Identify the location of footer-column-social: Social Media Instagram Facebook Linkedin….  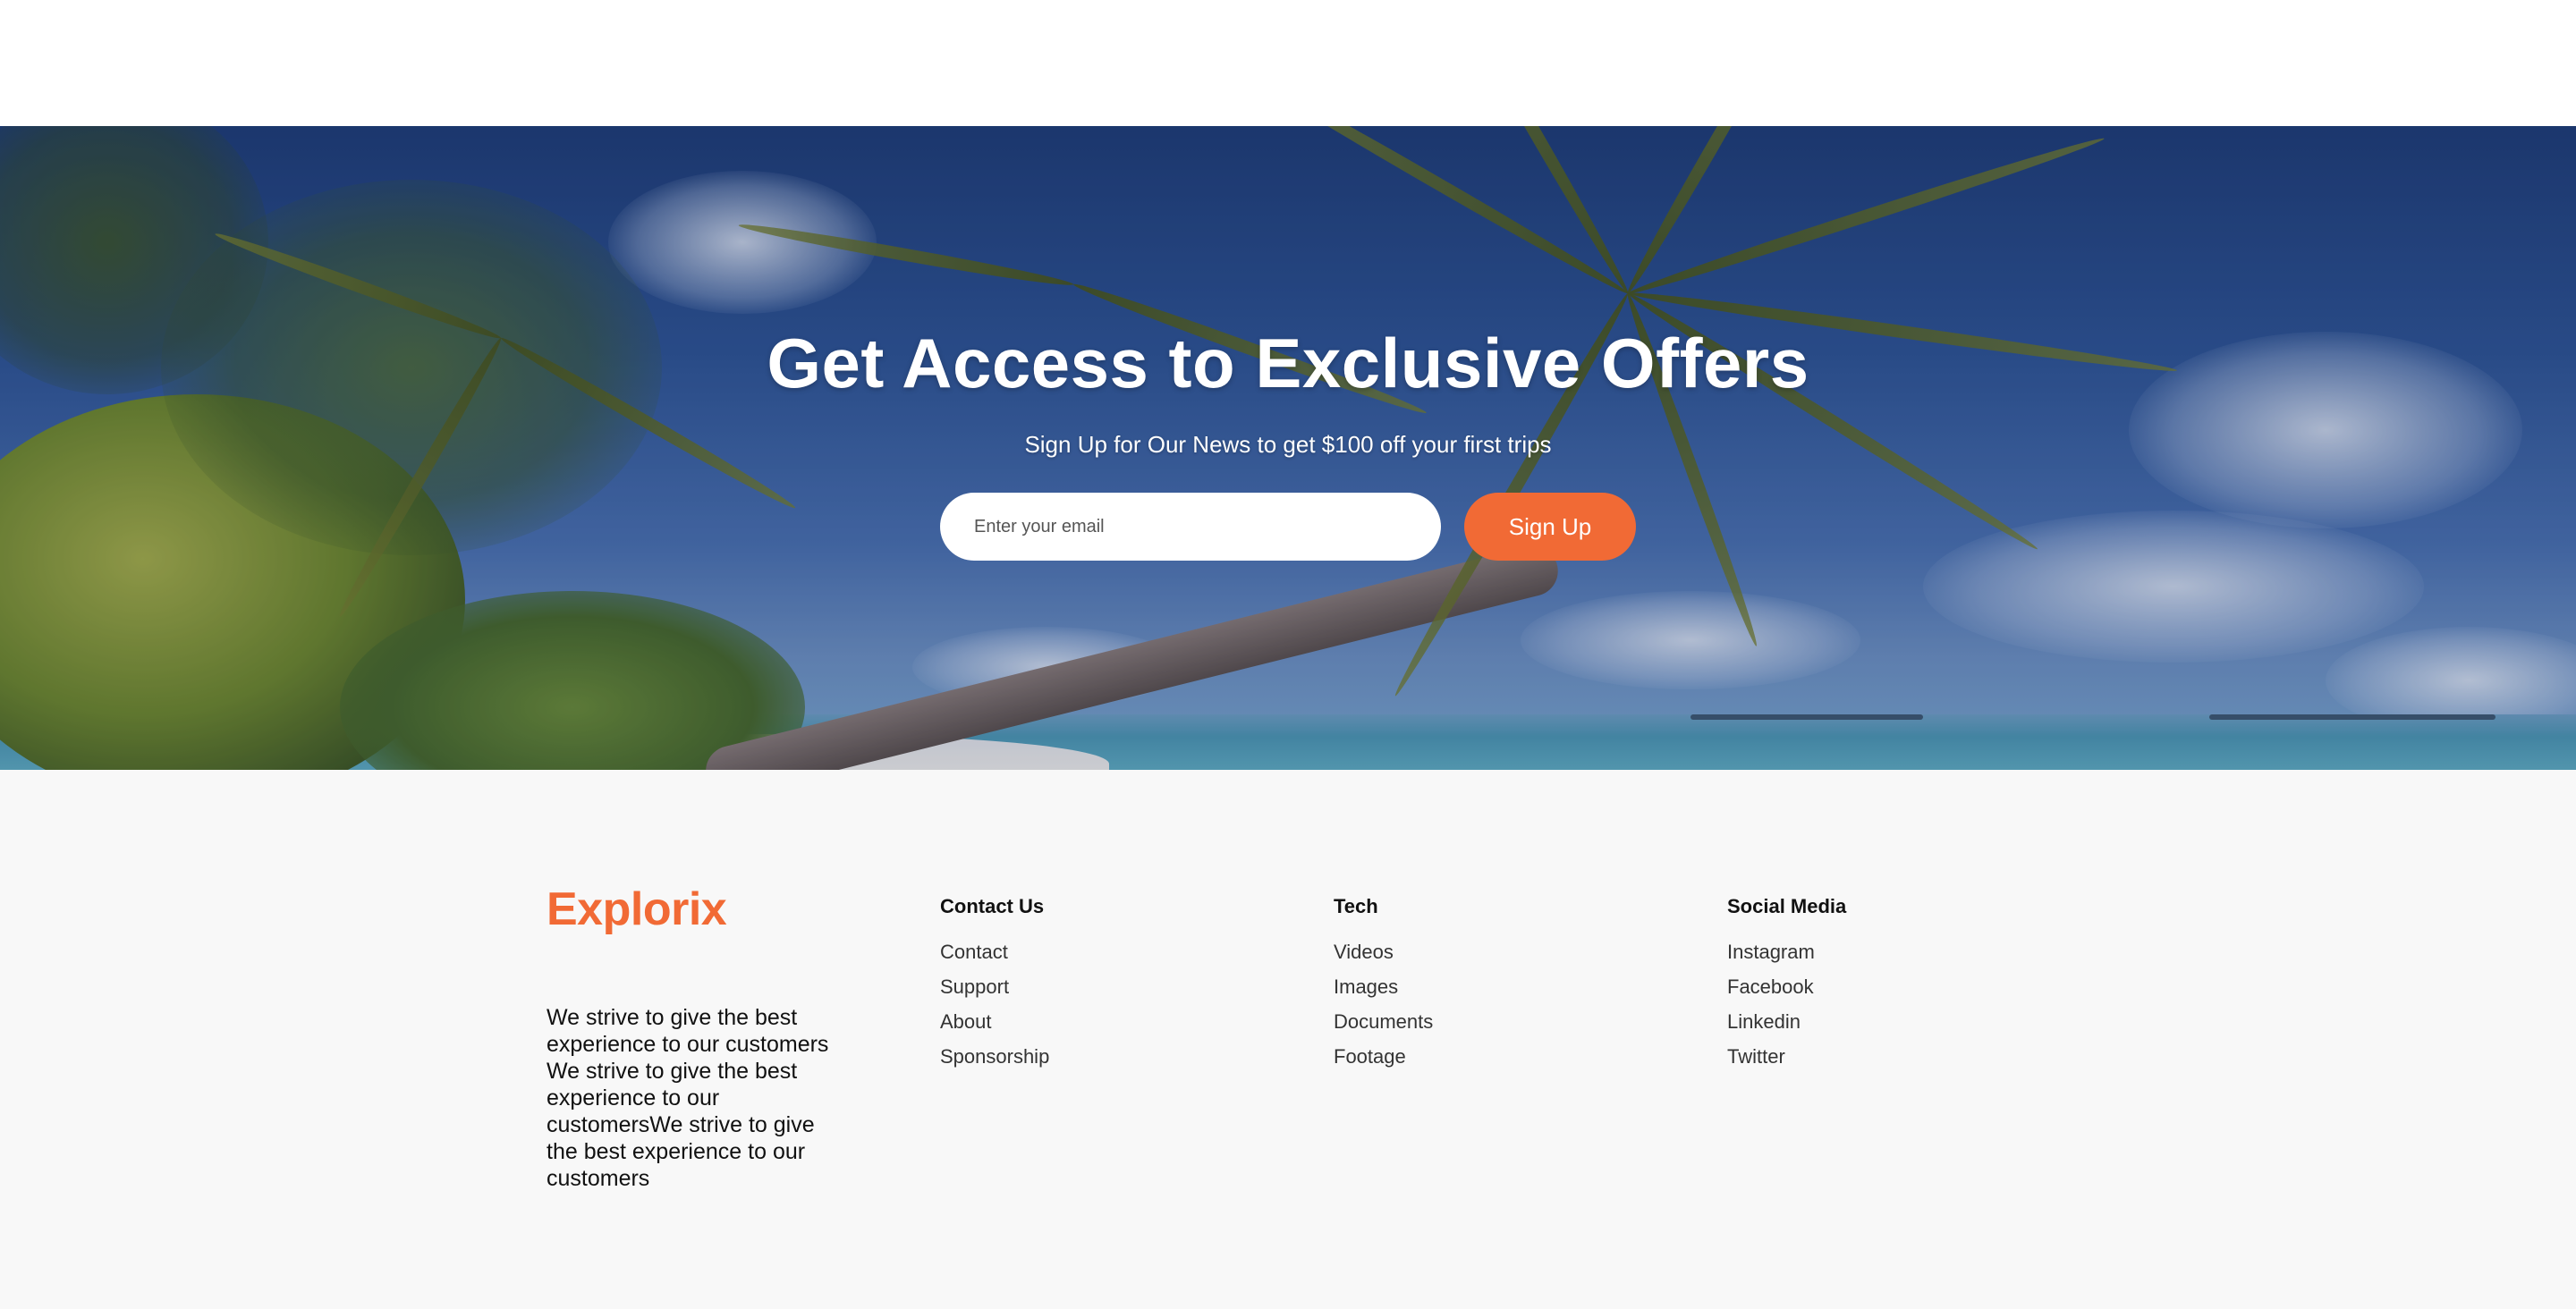
(1924, 1039).